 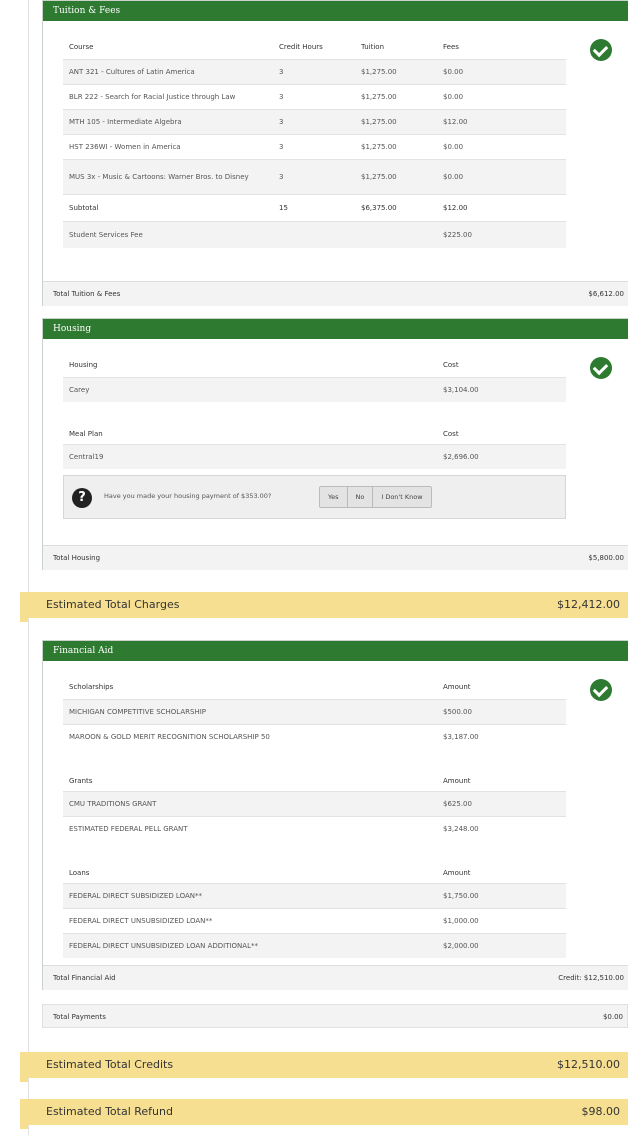 What do you see at coordinates (335, 329) in the screenshot?
I see `housing-panel-title: Housing` at bounding box center [335, 329].